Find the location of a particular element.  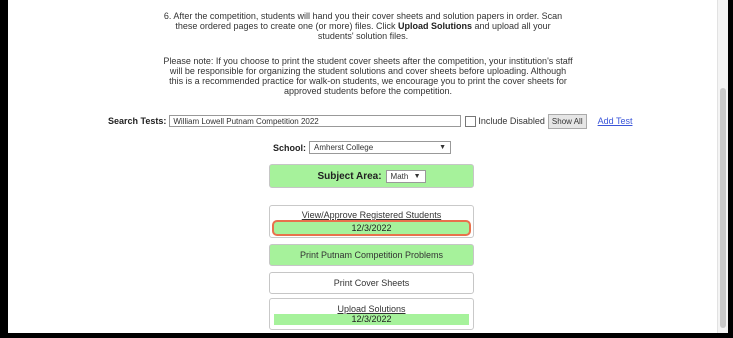

add-test-link: Add Test is located at coordinates (615, 121).